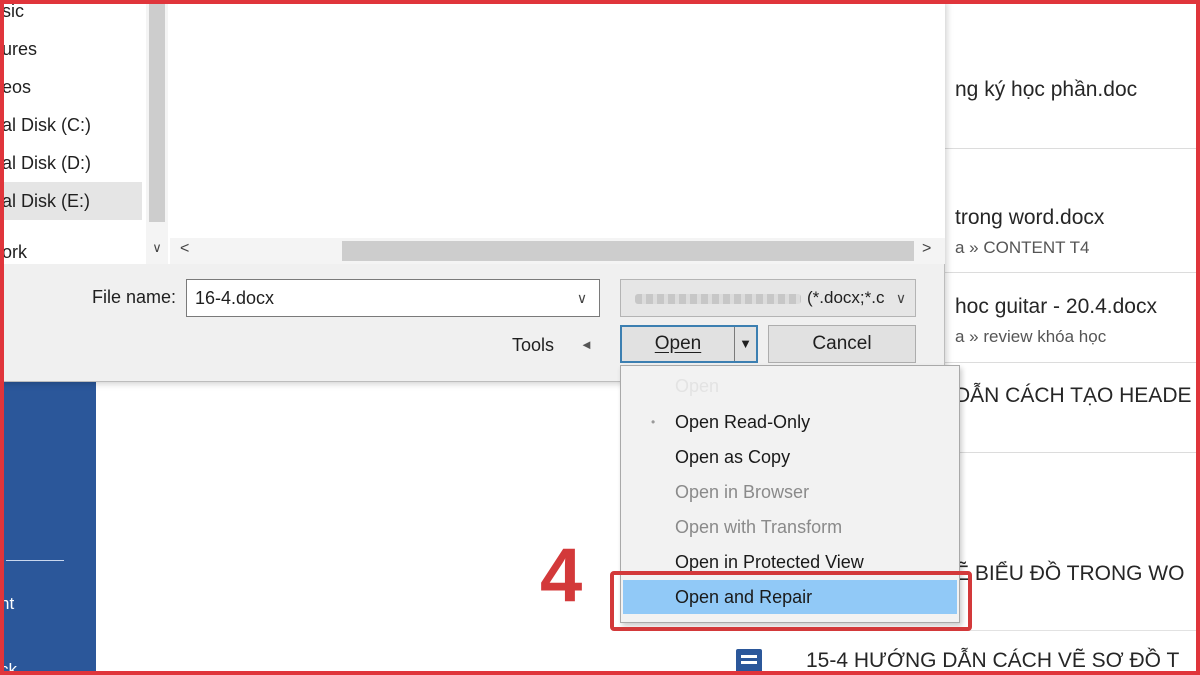  What do you see at coordinates (235, 298) in the screenshot?
I see `file-name-value: 16-4.docx` at bounding box center [235, 298].